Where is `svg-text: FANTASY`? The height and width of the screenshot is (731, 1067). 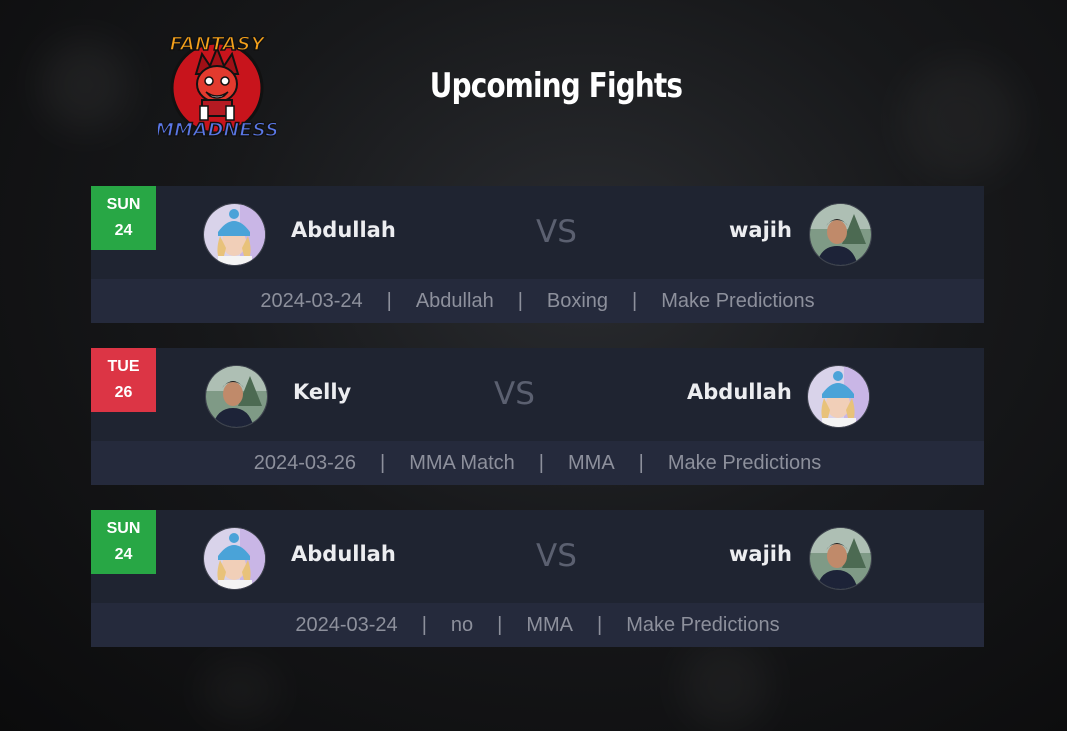 svg-text: FANTASY is located at coordinates (218, 44).